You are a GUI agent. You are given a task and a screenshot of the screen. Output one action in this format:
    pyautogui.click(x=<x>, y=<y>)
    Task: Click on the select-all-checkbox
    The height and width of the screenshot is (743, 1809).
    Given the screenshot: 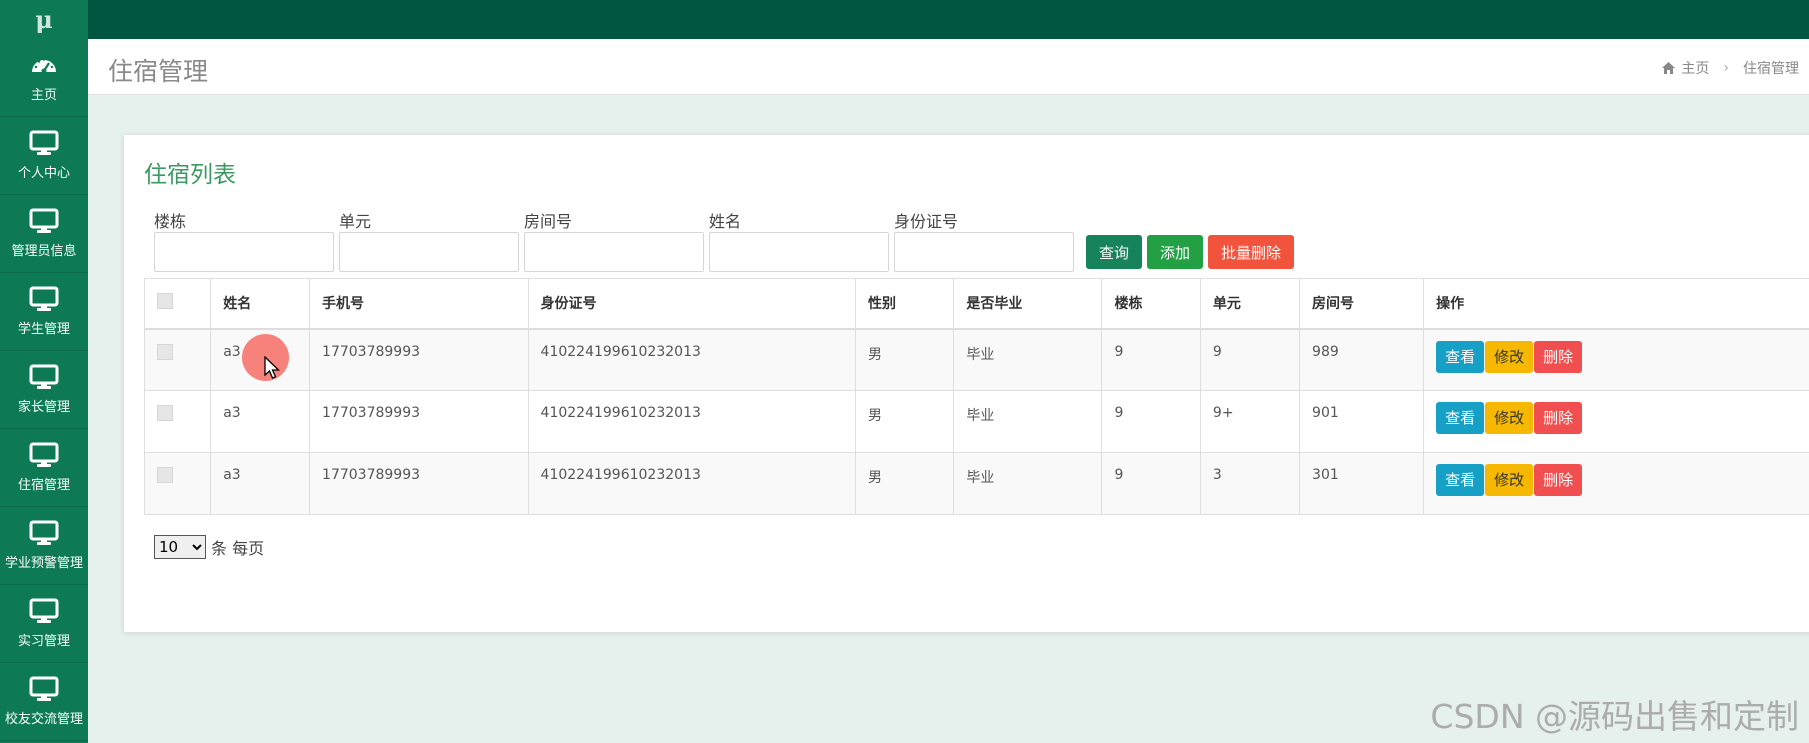 What is the action you would take?
    pyautogui.click(x=165, y=301)
    